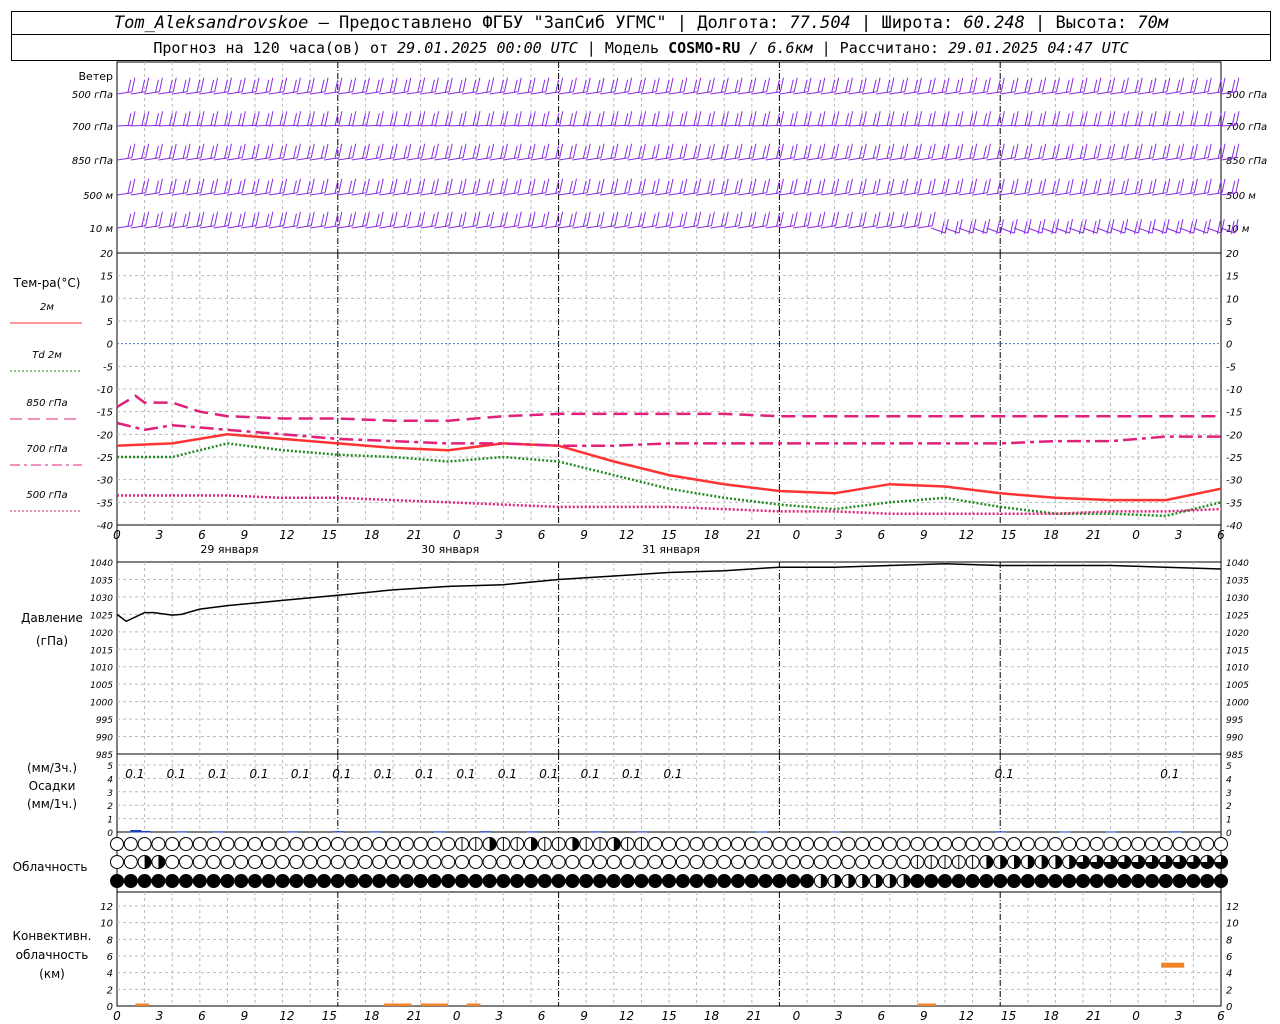 The height and width of the screenshot is (1024, 1280). Describe the element at coordinates (1237, 651) in the screenshot. I see `pressure-tick-label: 1015` at that location.